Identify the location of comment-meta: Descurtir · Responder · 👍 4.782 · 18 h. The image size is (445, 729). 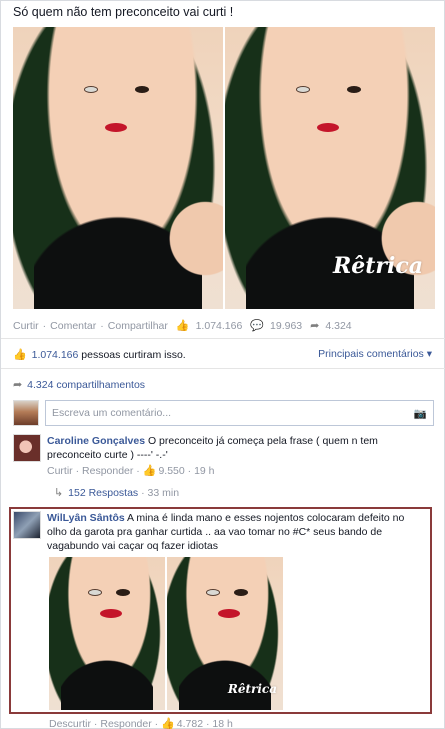
(141, 723).